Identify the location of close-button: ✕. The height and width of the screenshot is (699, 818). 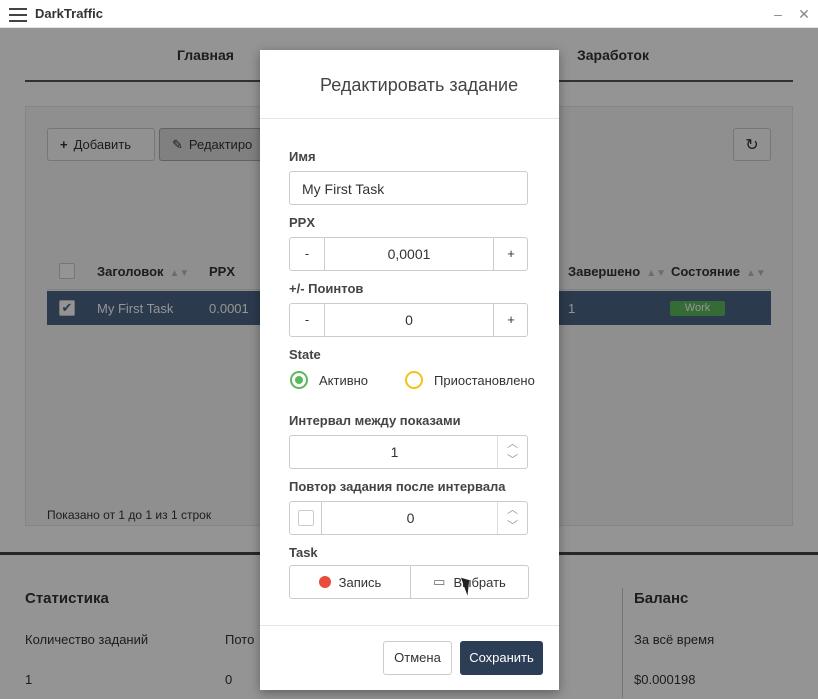
(804, 14).